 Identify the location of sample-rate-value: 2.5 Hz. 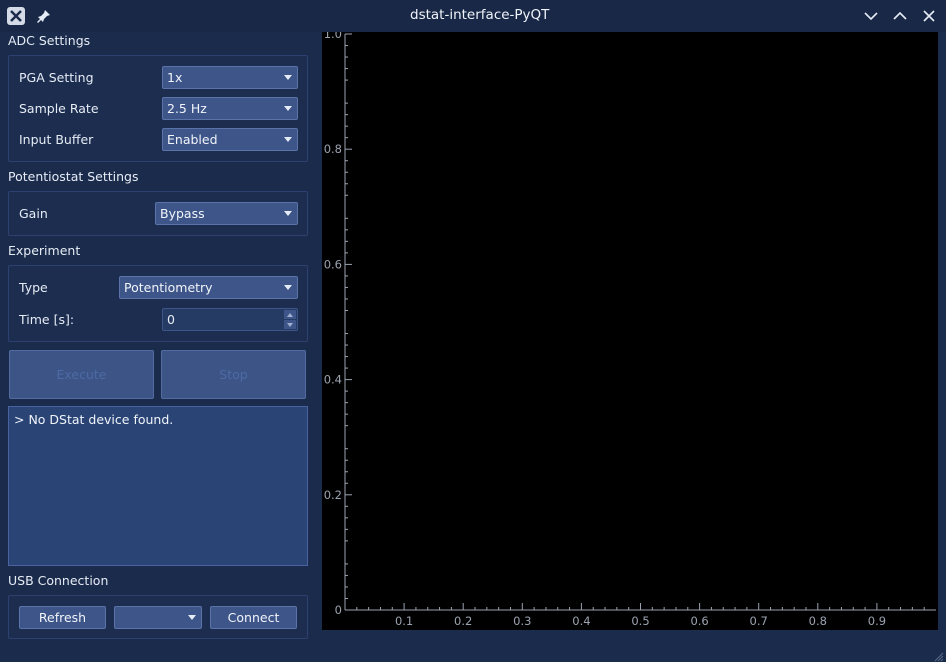
(187, 108).